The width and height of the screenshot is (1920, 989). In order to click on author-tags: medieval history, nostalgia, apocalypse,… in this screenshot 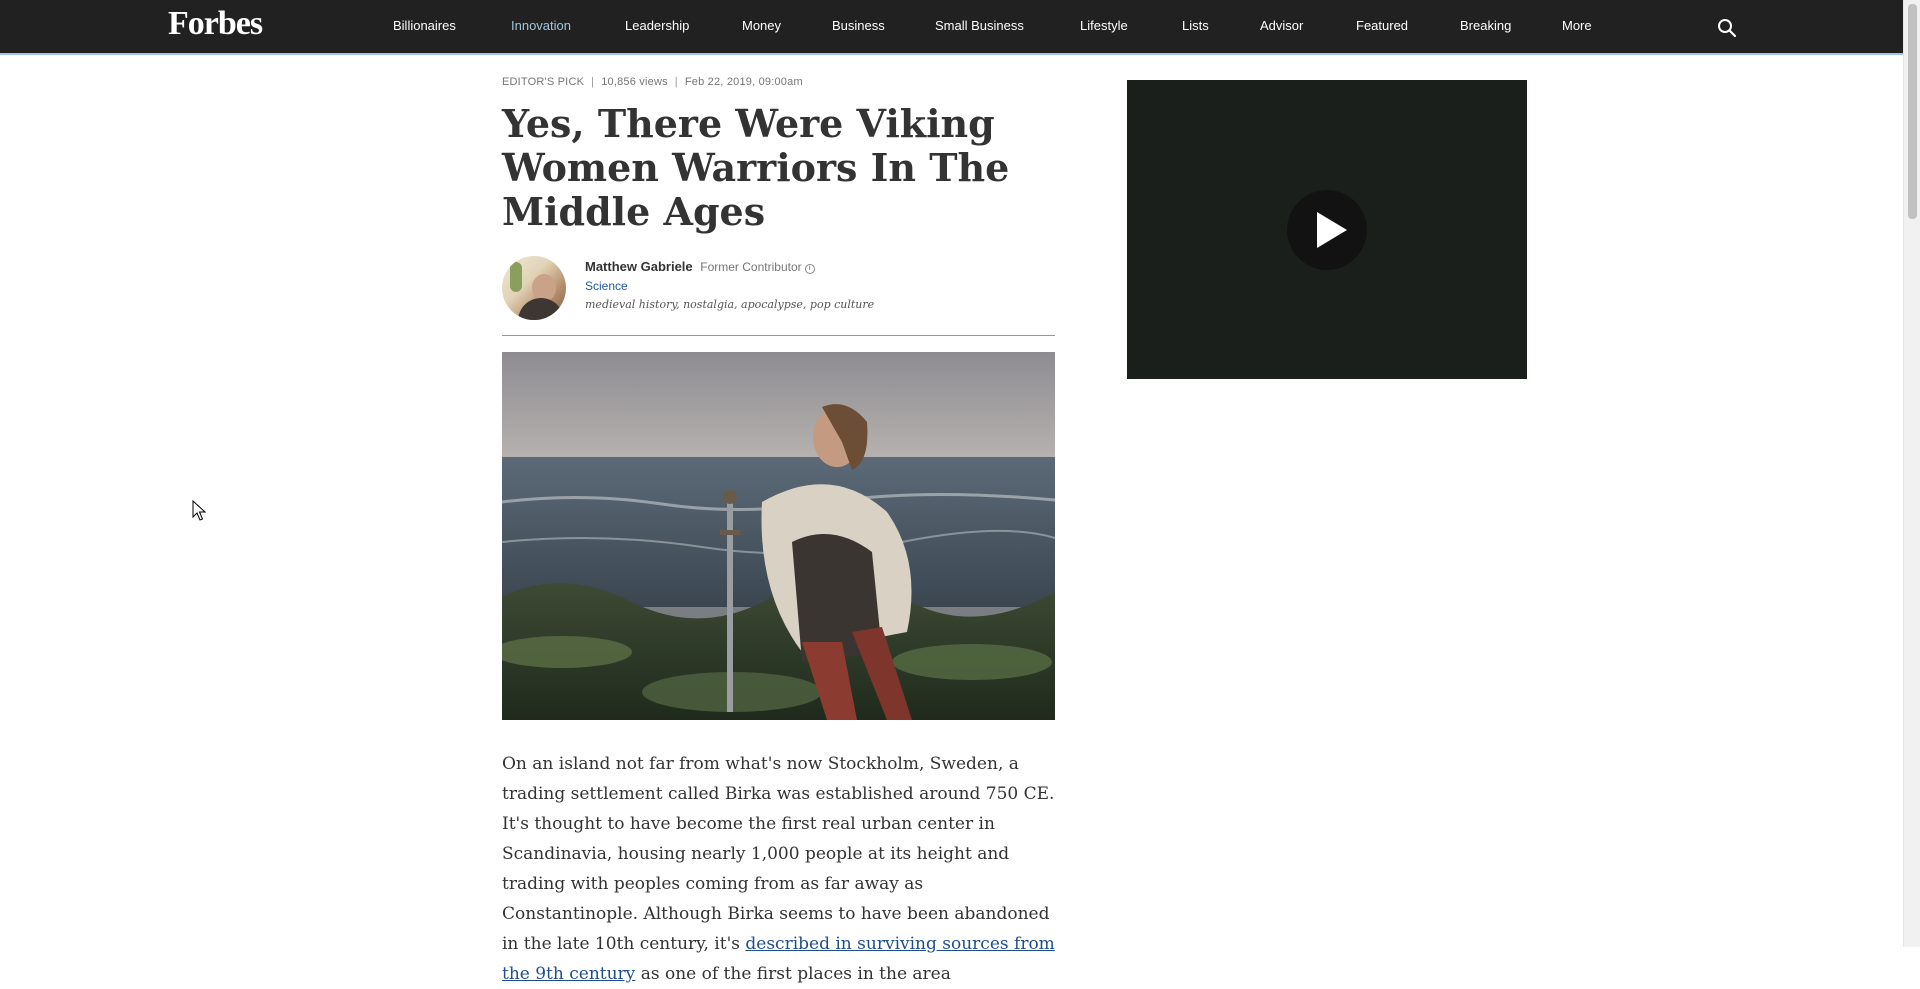, I will do `click(730, 304)`.